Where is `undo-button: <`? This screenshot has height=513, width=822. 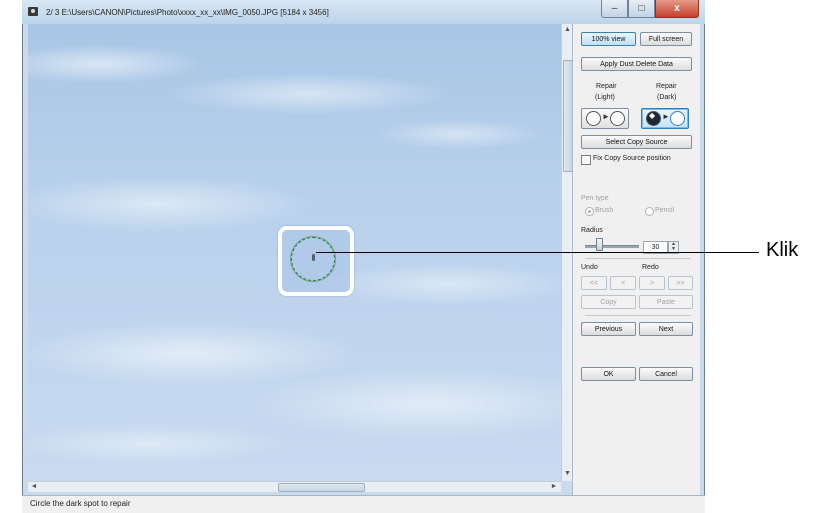
undo-button: < is located at coordinates (623, 283).